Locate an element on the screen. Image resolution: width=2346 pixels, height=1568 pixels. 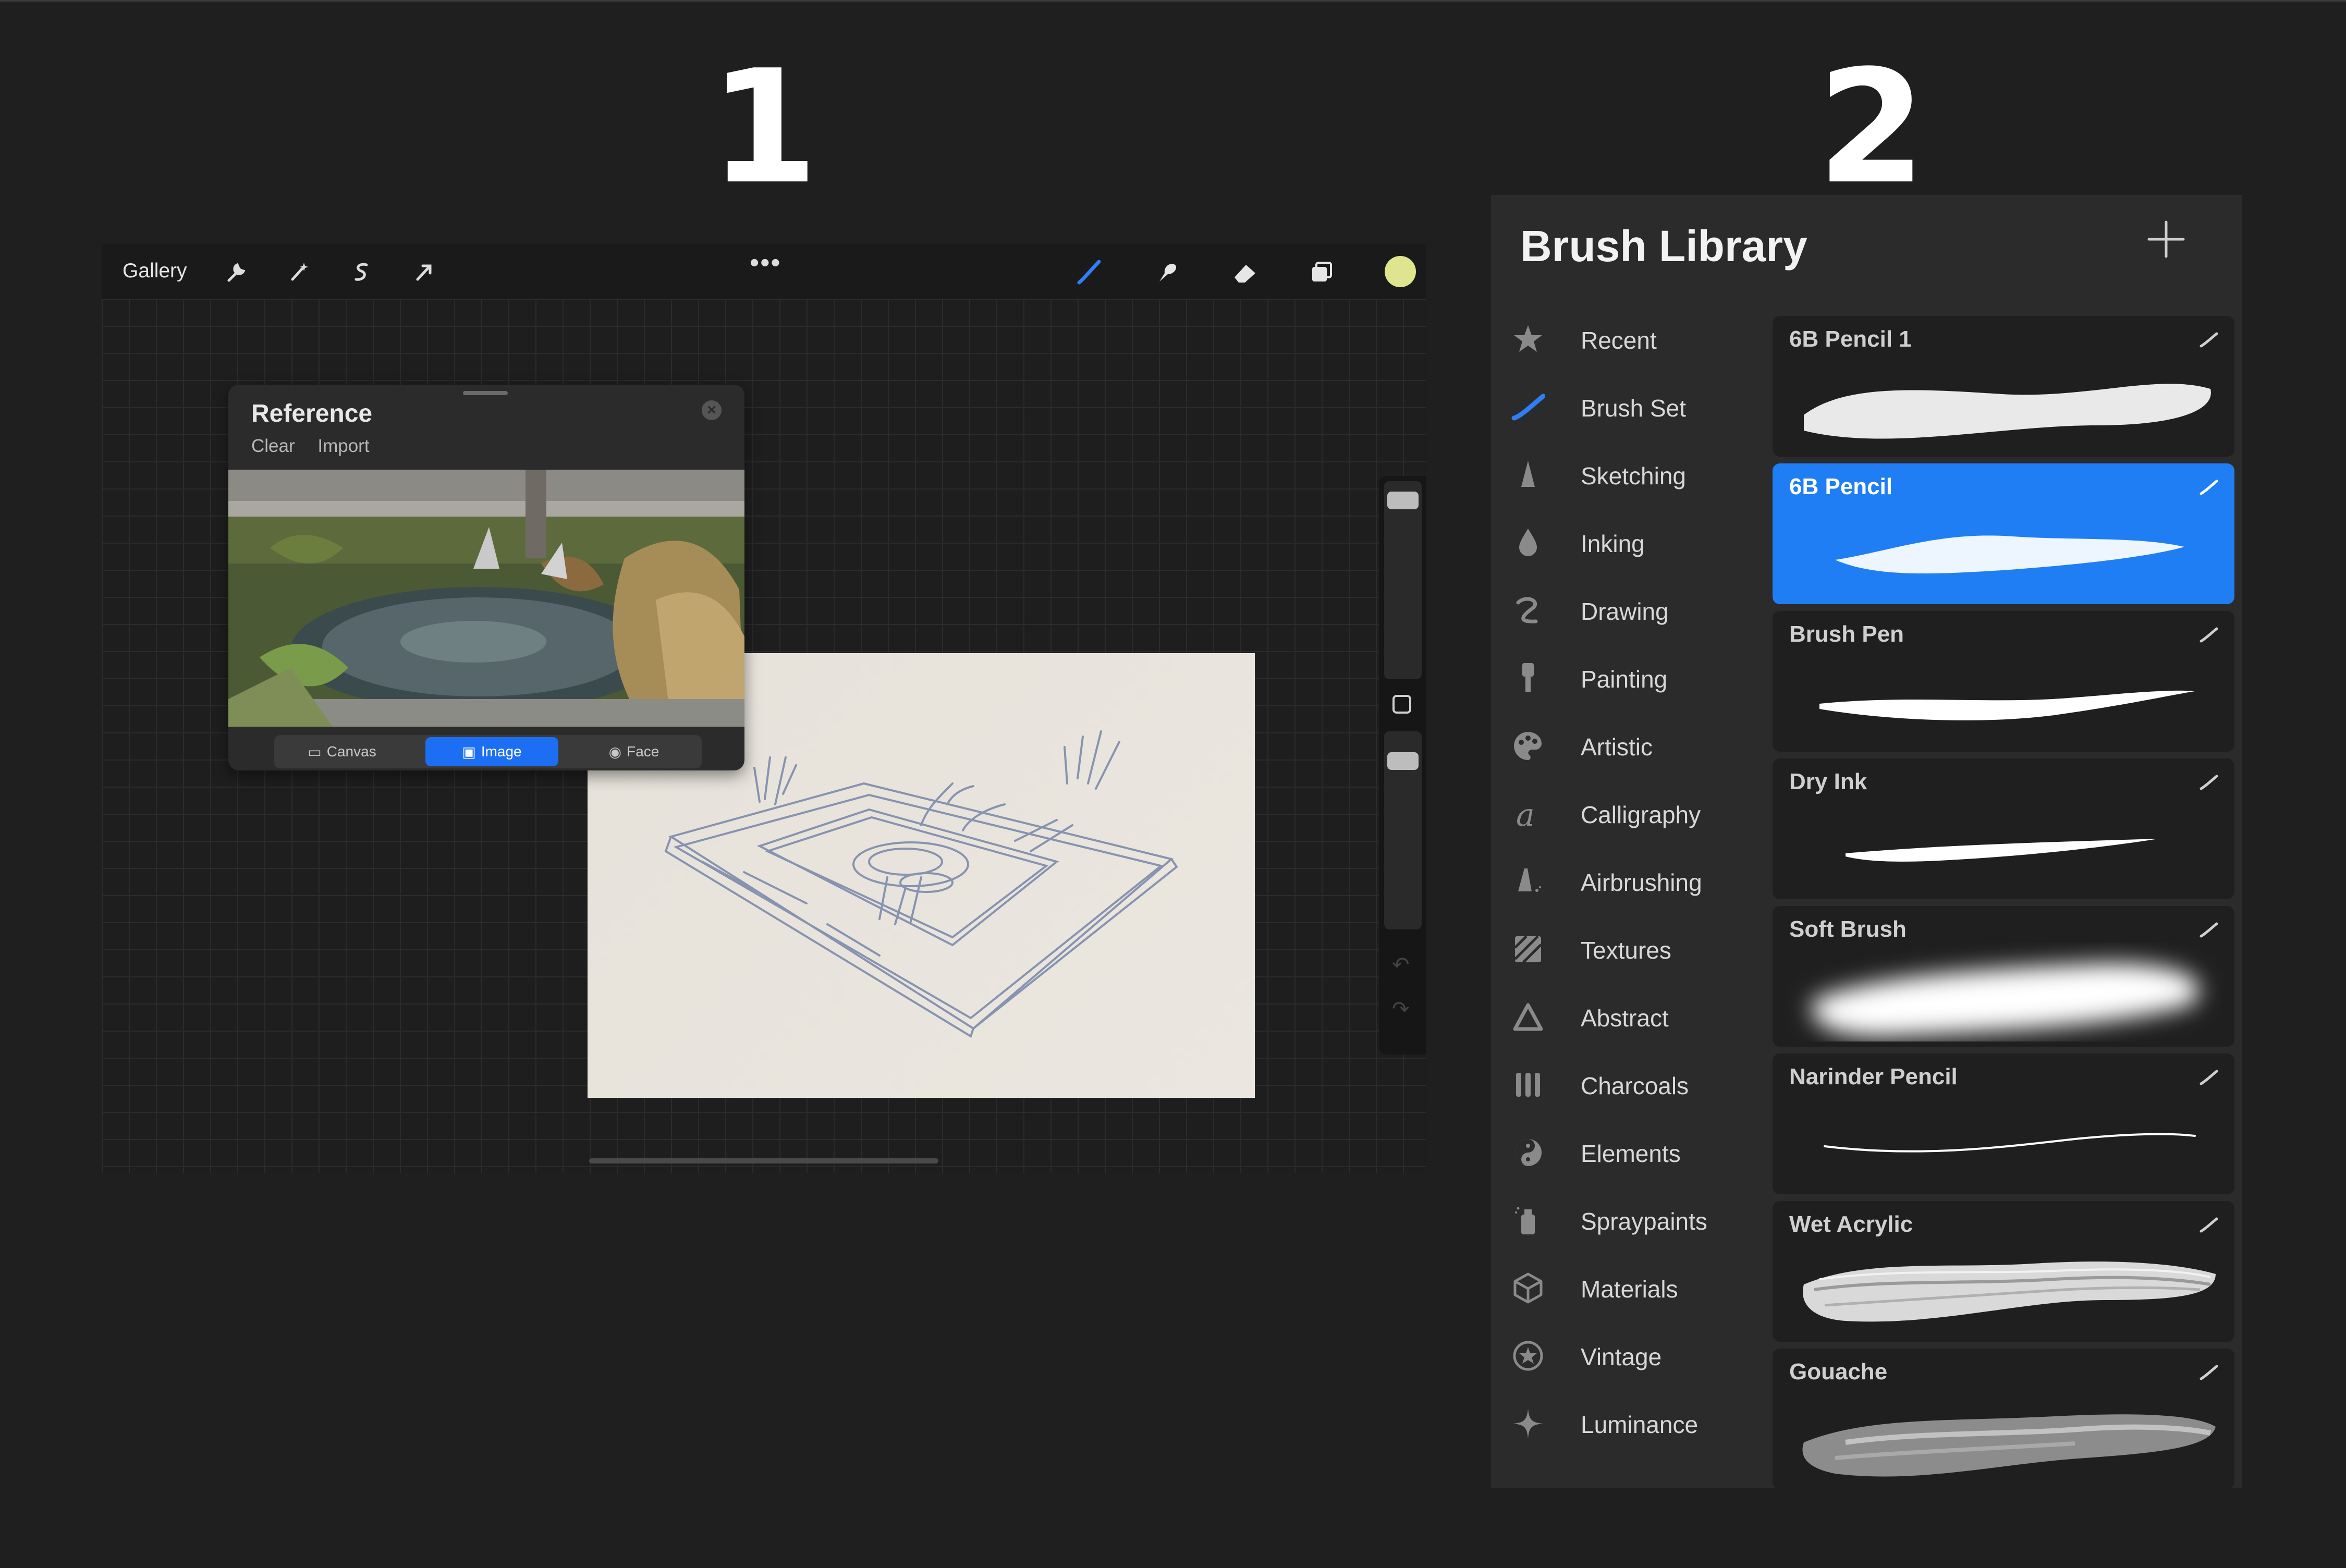
reference-clear-link: Clear is located at coordinates (273, 446).